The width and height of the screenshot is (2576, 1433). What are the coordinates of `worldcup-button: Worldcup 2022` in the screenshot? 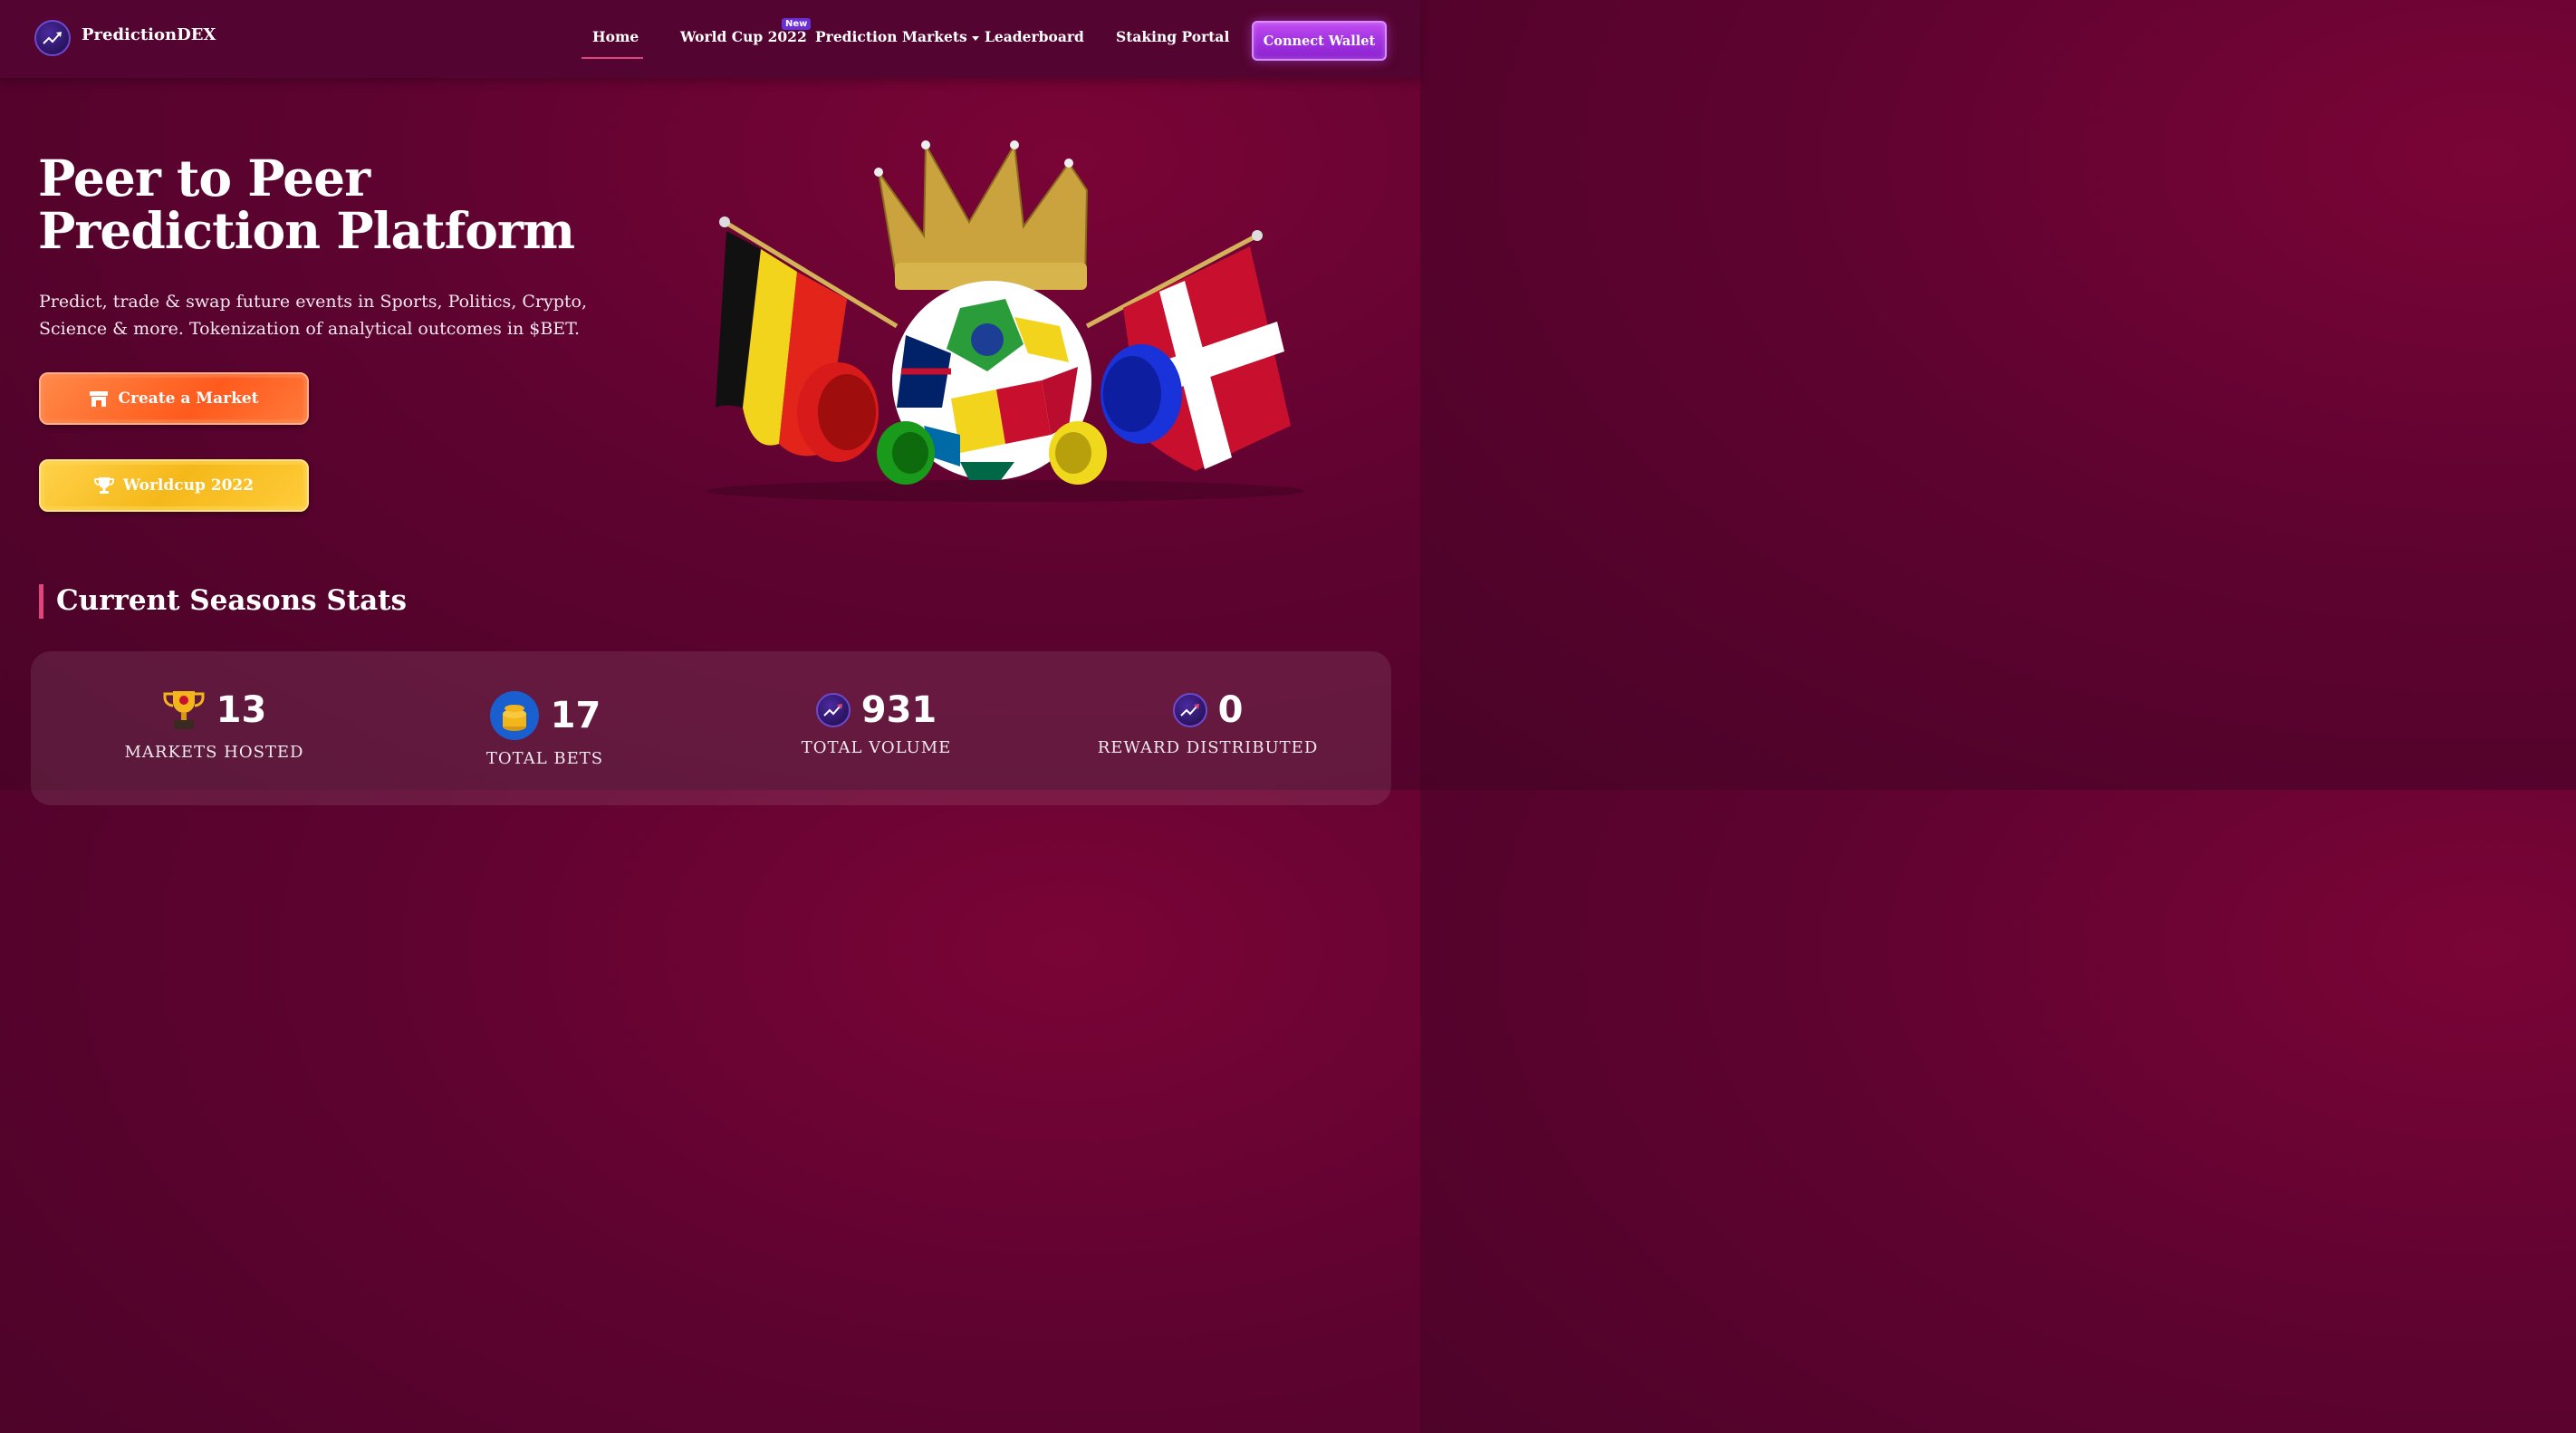 It's located at (174, 485).